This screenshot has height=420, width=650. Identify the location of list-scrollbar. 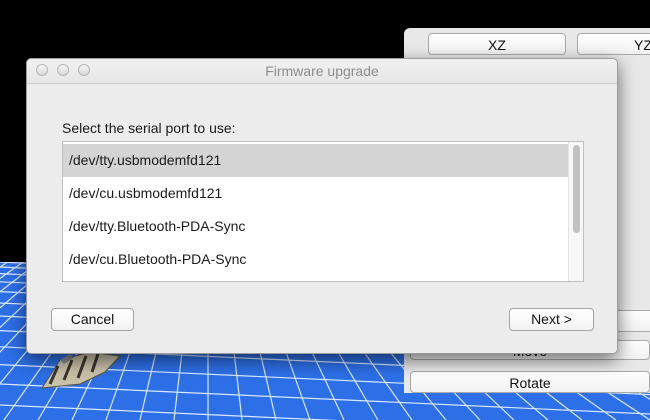
(575, 211).